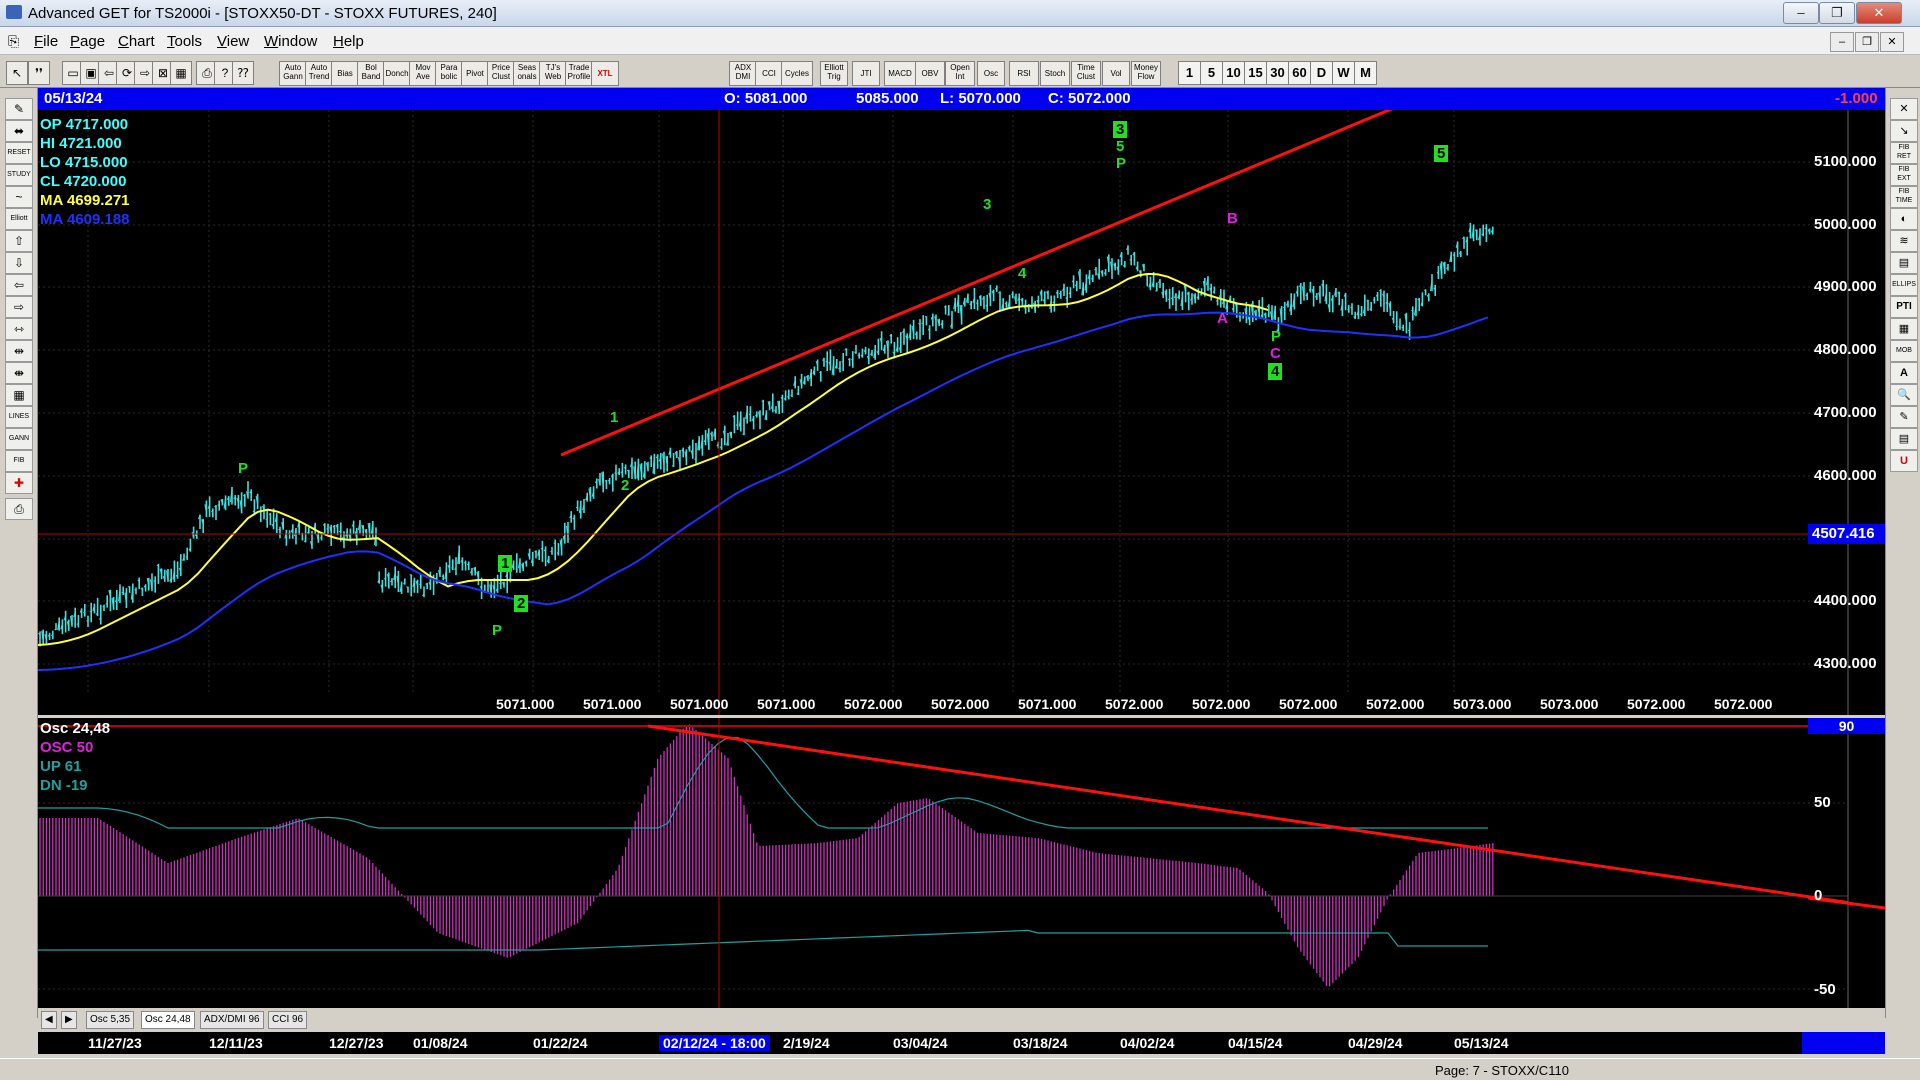  Describe the element at coordinates (866, 73) in the screenshot. I see `tool-jti: JTI` at that location.